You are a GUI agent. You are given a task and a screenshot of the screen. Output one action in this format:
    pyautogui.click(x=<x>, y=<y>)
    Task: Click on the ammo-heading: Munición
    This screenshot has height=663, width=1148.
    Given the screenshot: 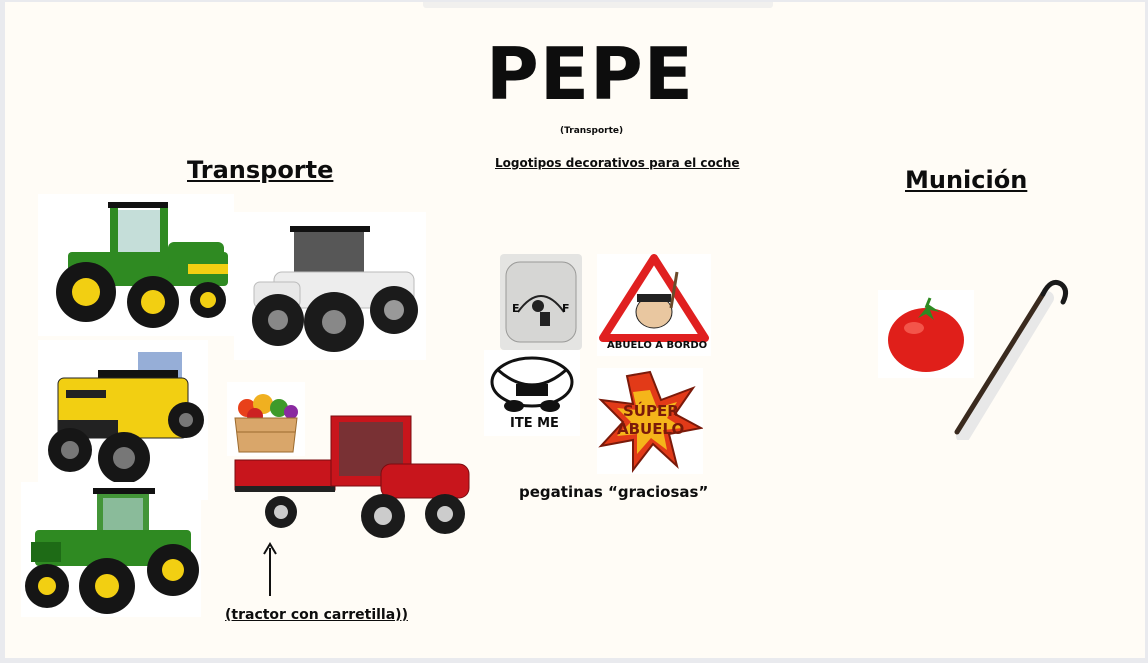 What is the action you would take?
    pyautogui.click(x=966, y=180)
    